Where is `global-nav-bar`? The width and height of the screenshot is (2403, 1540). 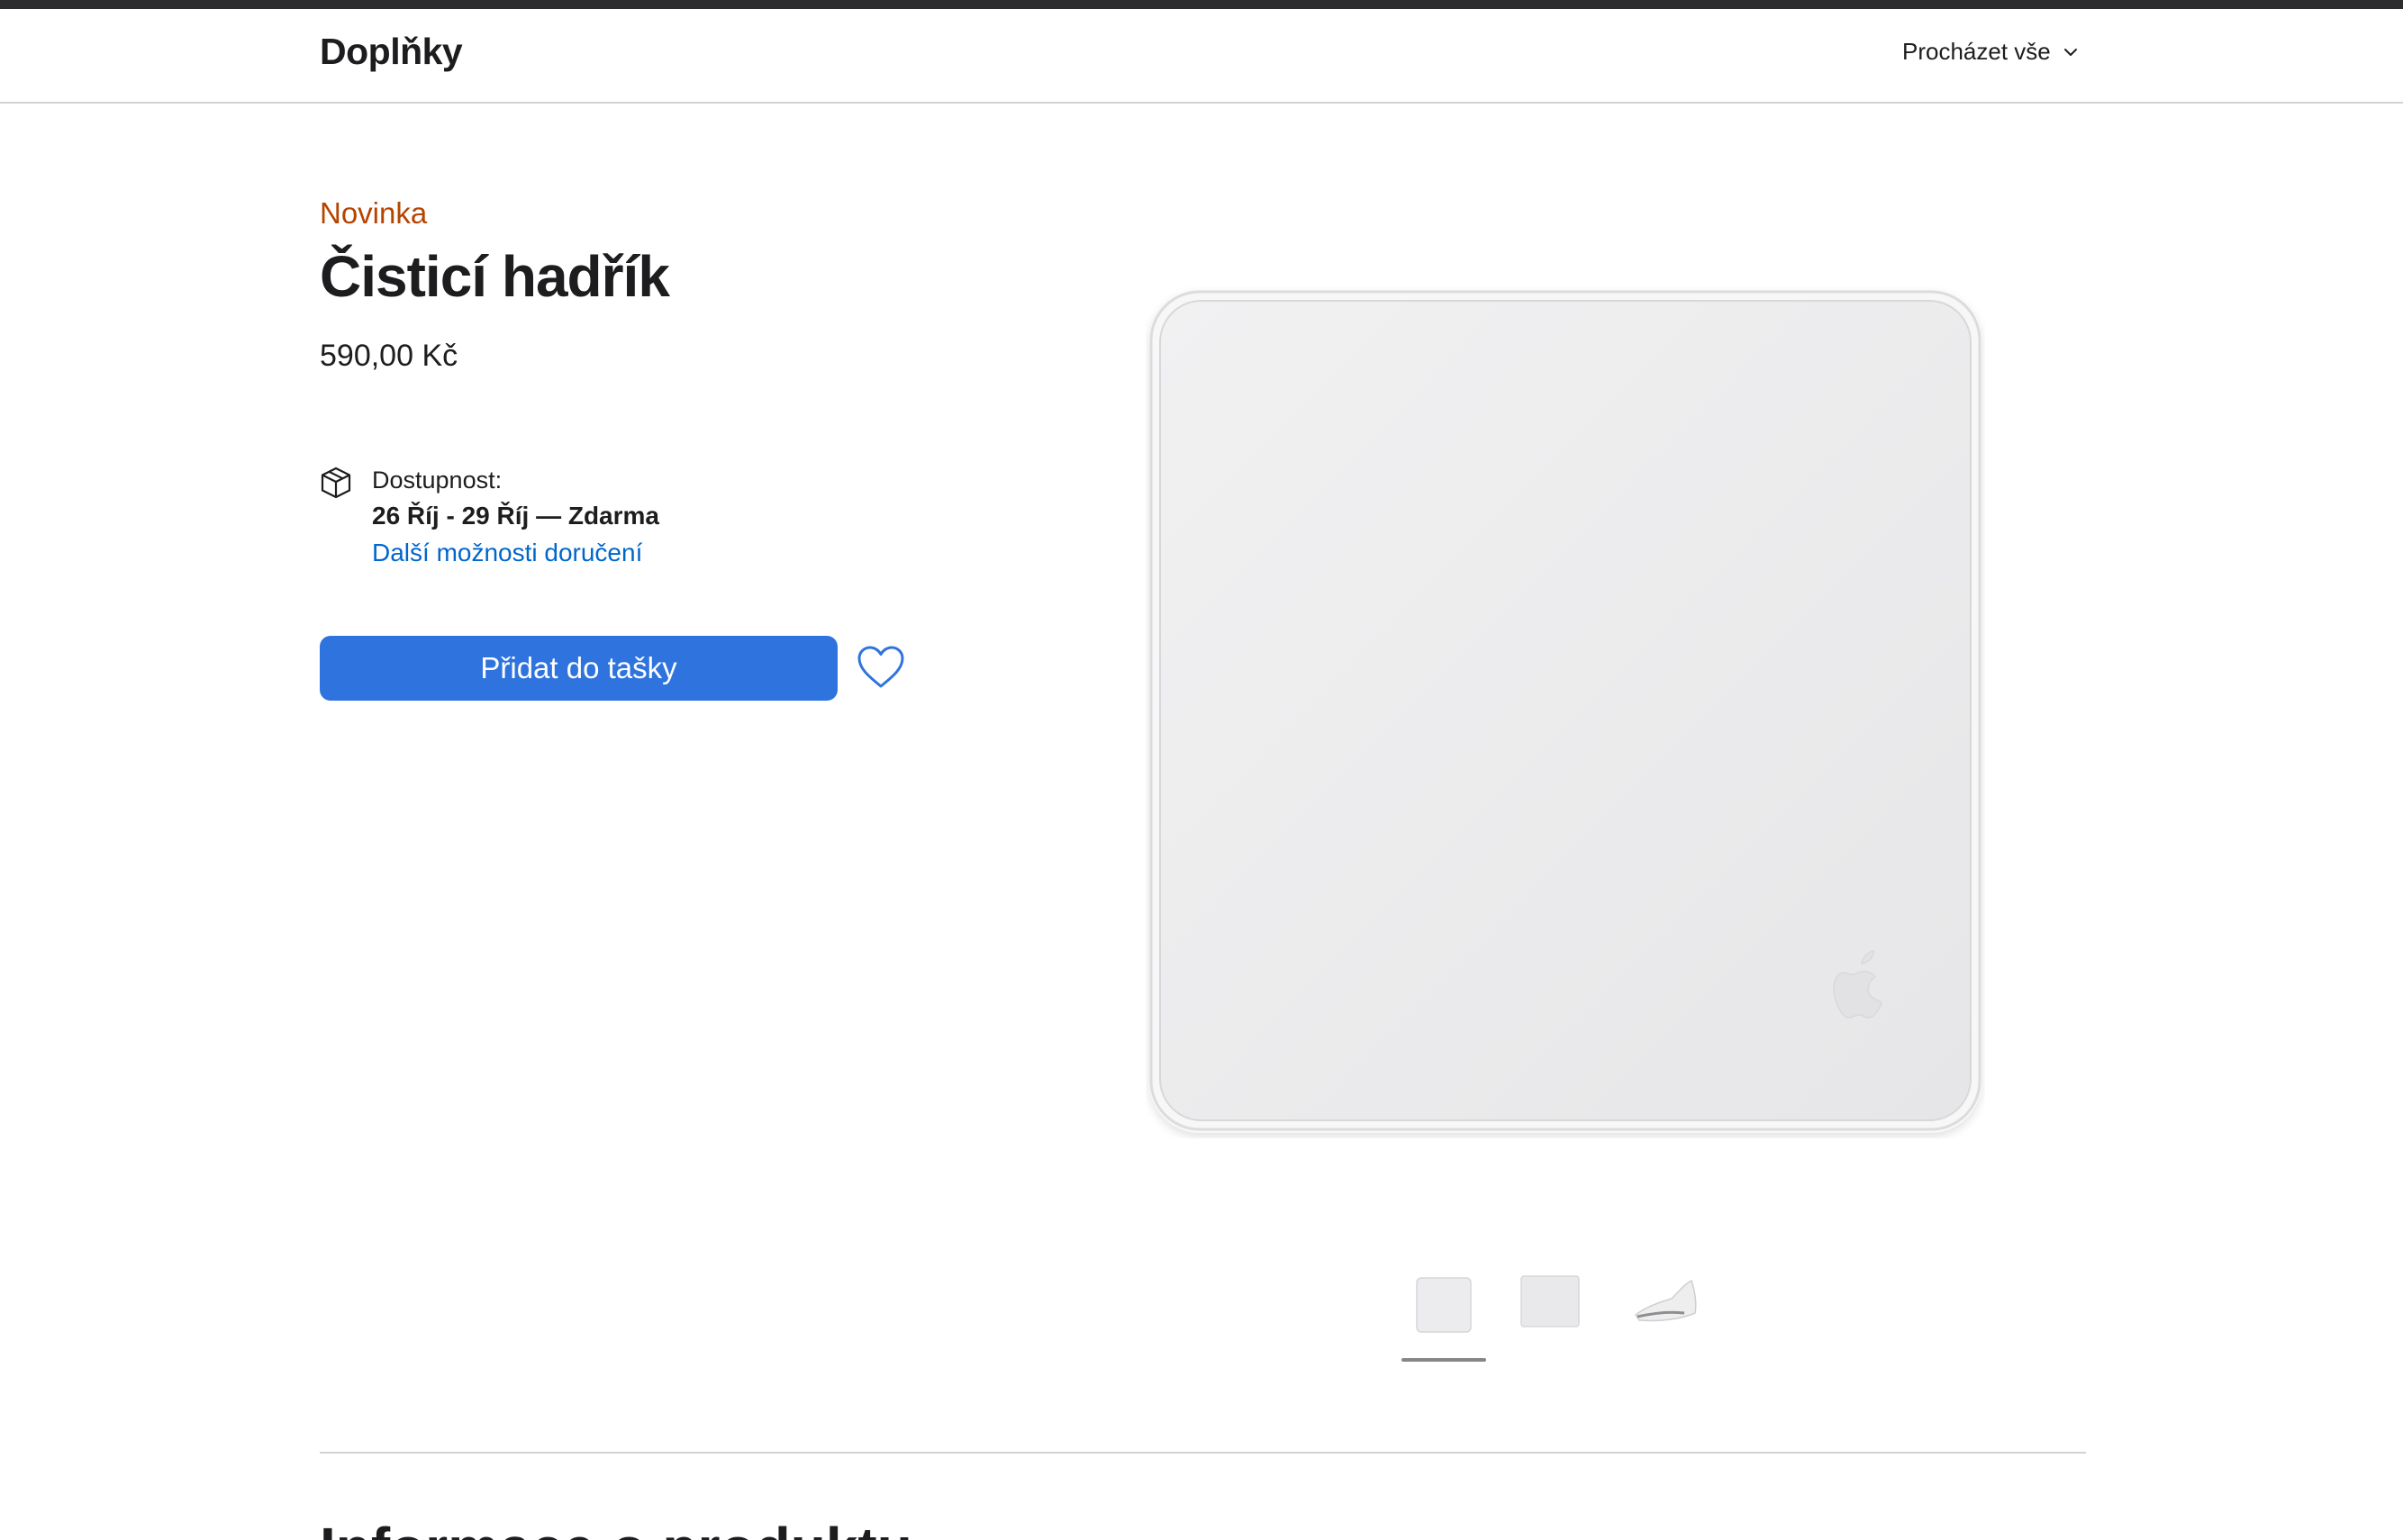
global-nav-bar is located at coordinates (1201, 4).